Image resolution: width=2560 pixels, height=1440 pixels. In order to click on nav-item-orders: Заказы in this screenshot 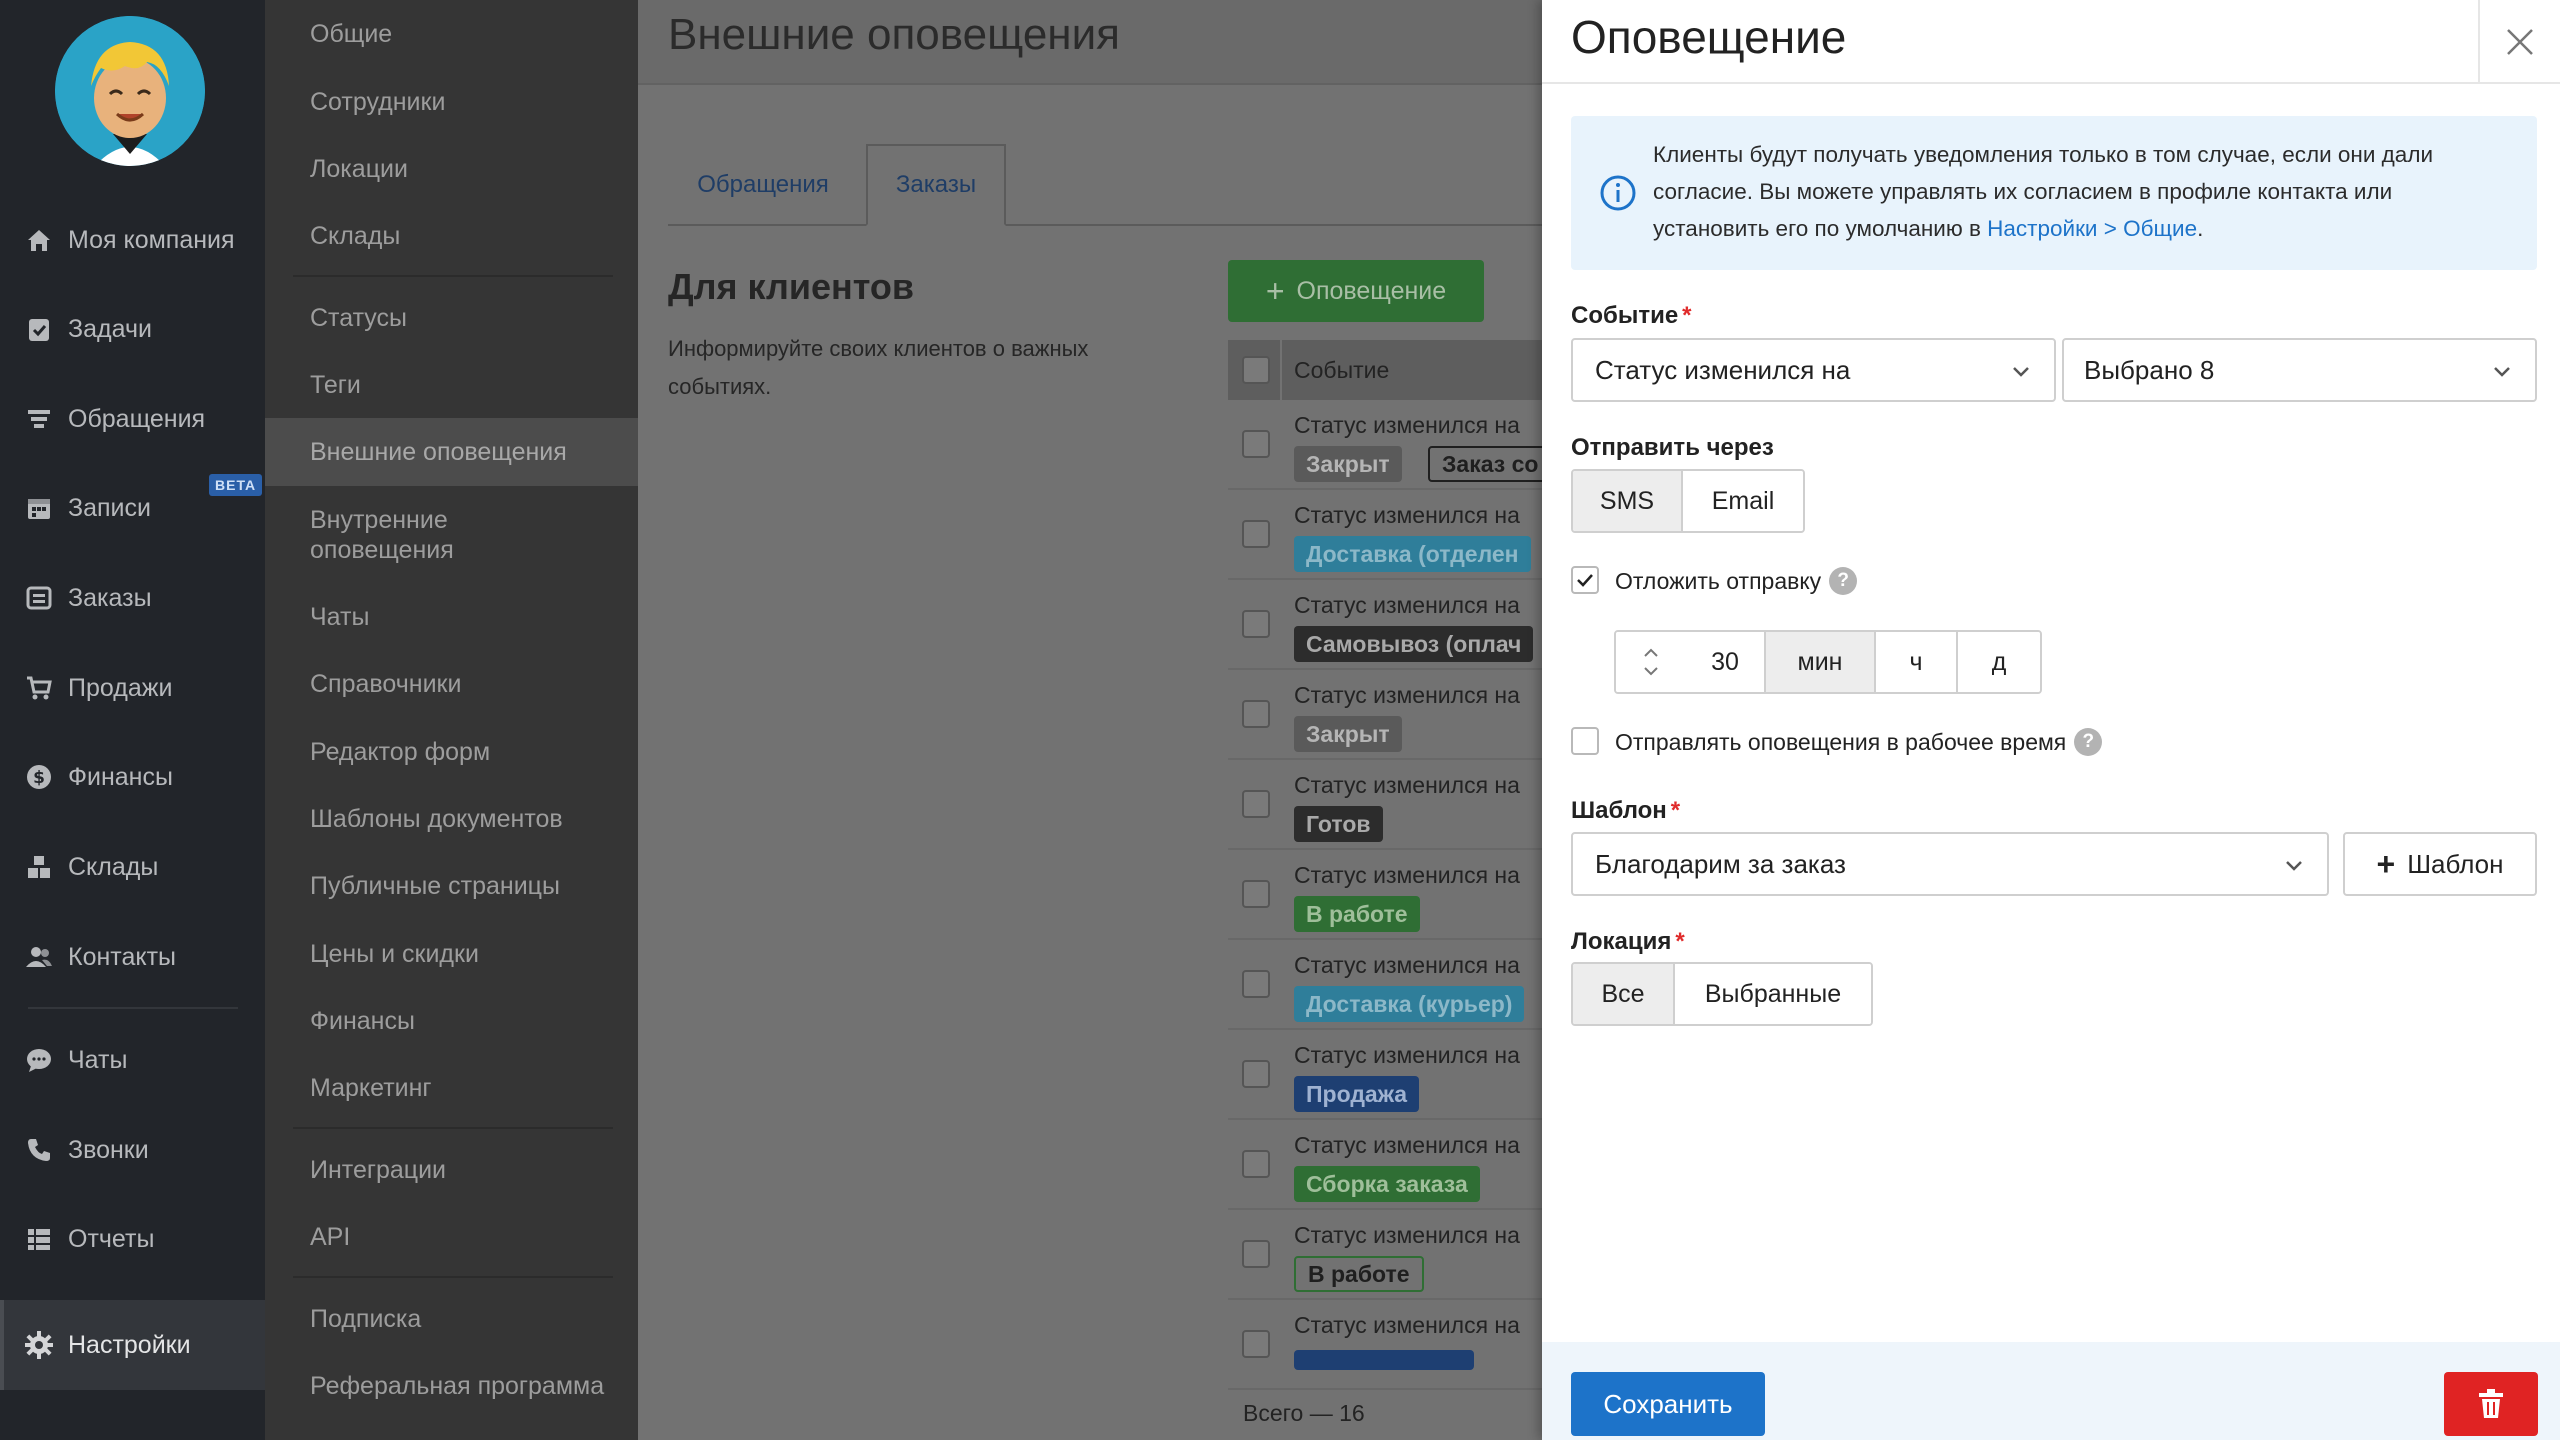, I will do `click(132, 598)`.